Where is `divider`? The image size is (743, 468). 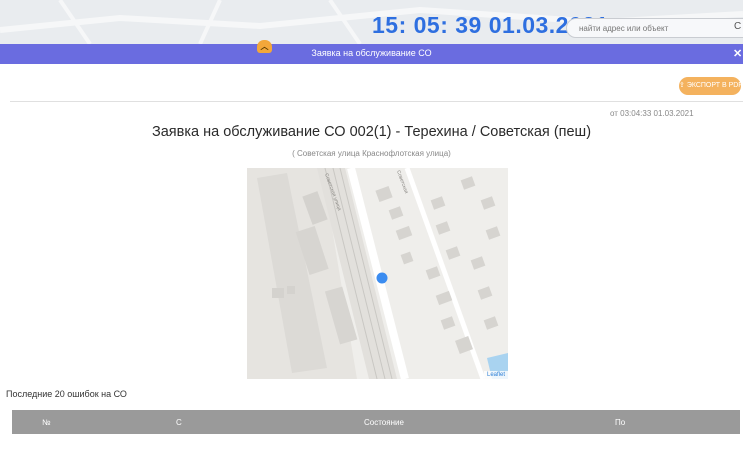 divider is located at coordinates (376, 101).